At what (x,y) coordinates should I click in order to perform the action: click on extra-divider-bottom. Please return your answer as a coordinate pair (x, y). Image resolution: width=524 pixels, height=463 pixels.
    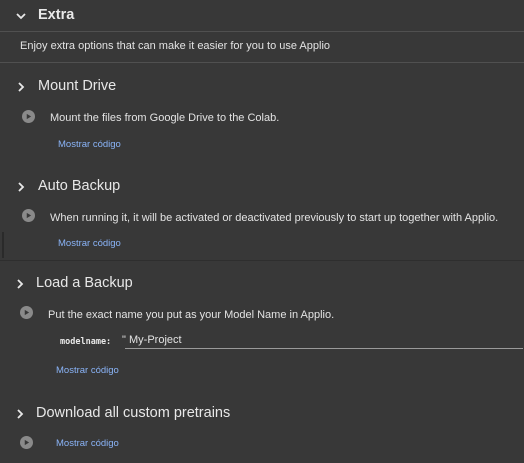
    Looking at the image, I should click on (262, 62).